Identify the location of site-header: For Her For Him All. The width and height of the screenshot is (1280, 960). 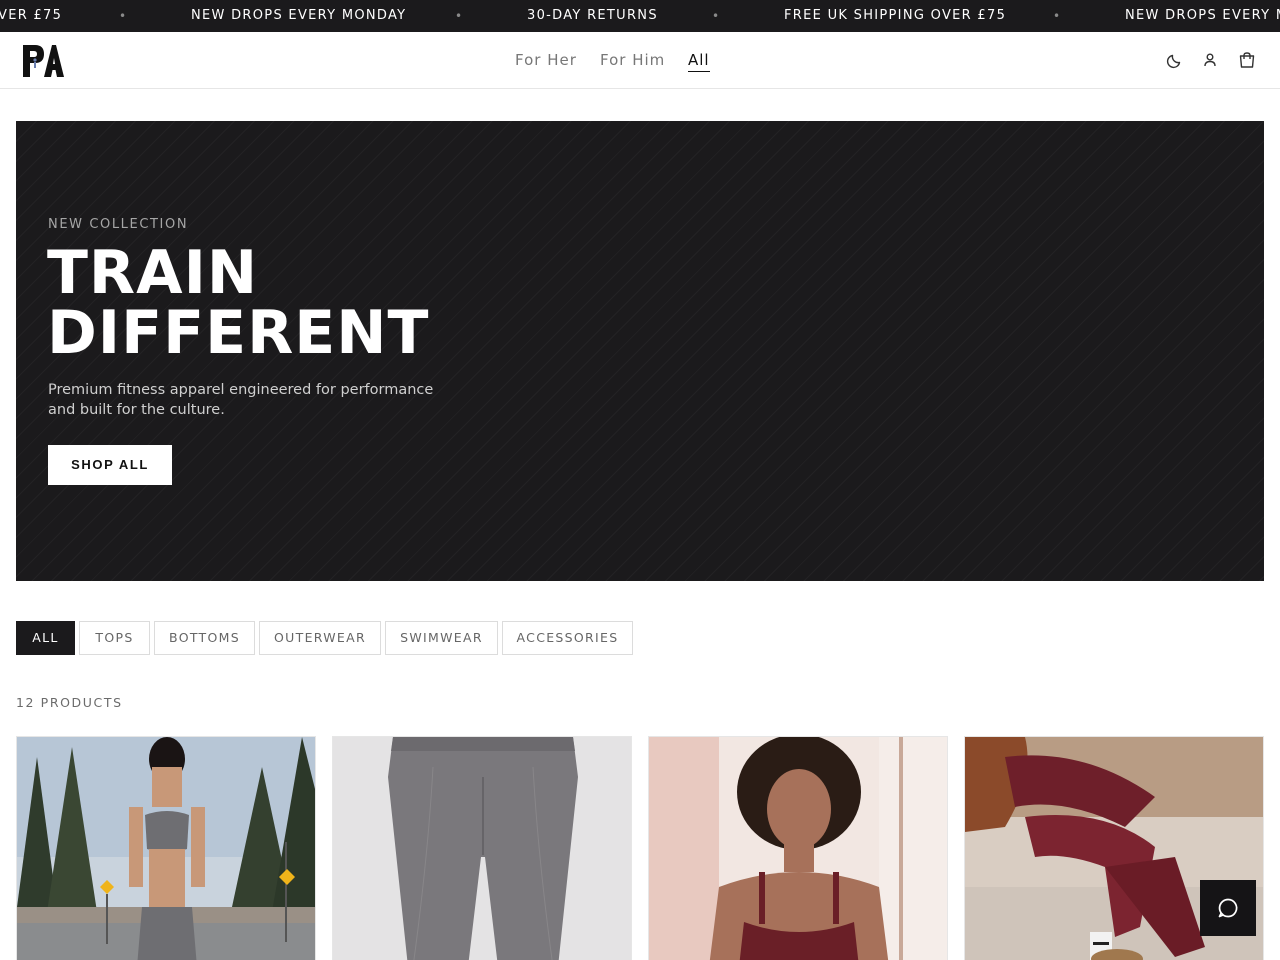
(640, 60).